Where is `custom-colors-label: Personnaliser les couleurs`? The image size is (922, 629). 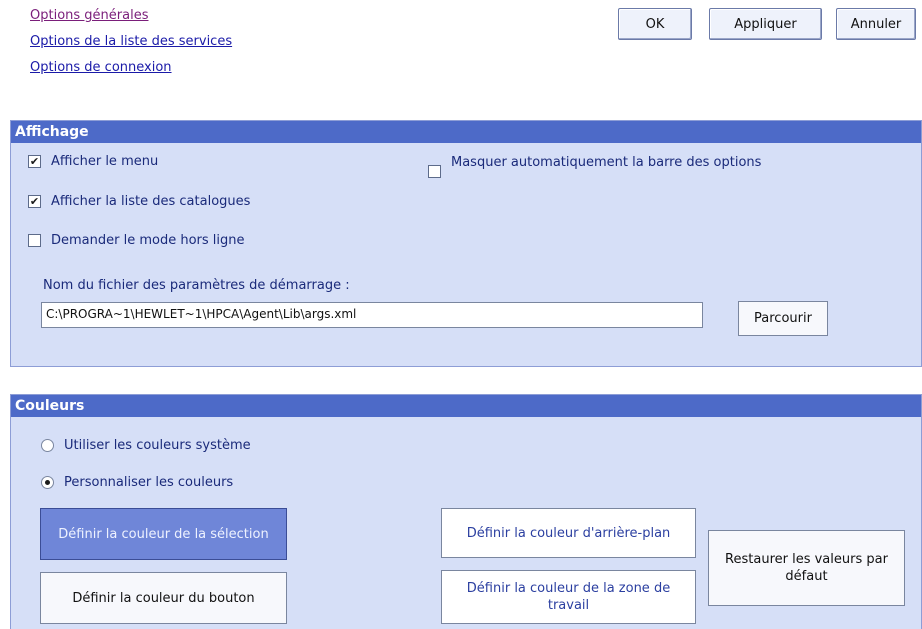
custom-colors-label: Personnaliser les couleurs is located at coordinates (149, 482).